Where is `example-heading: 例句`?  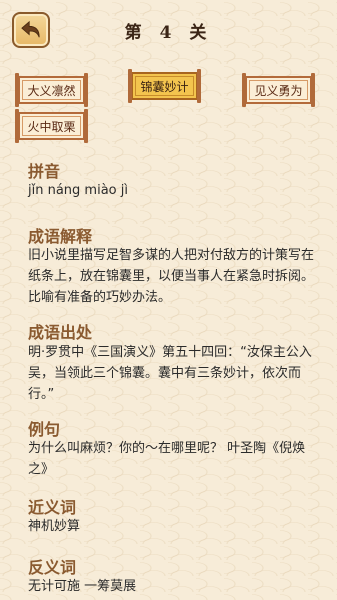 example-heading: 例句 is located at coordinates (44, 429).